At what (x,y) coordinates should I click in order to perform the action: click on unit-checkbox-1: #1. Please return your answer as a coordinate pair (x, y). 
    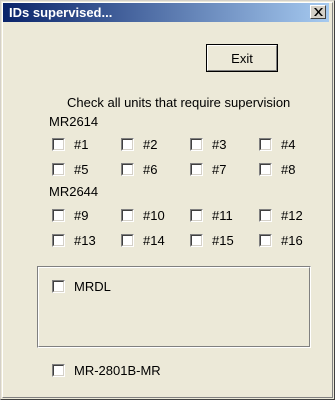
    Looking at the image, I should click on (70, 144).